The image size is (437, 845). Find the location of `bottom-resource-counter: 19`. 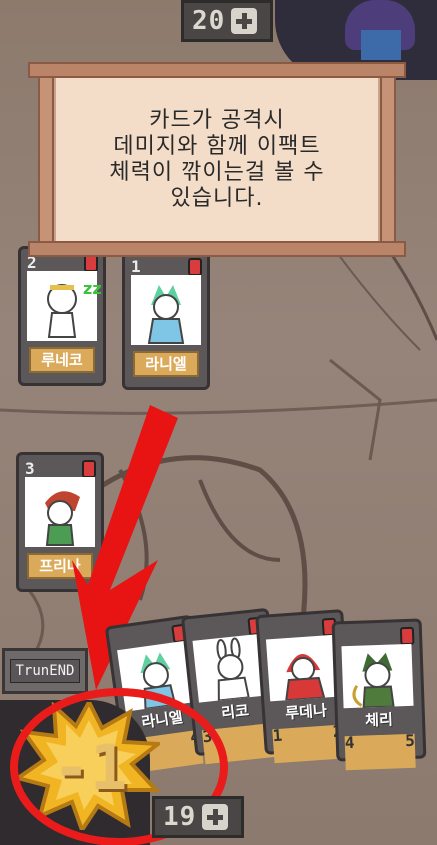

bottom-resource-counter: 19 is located at coordinates (198, 817).